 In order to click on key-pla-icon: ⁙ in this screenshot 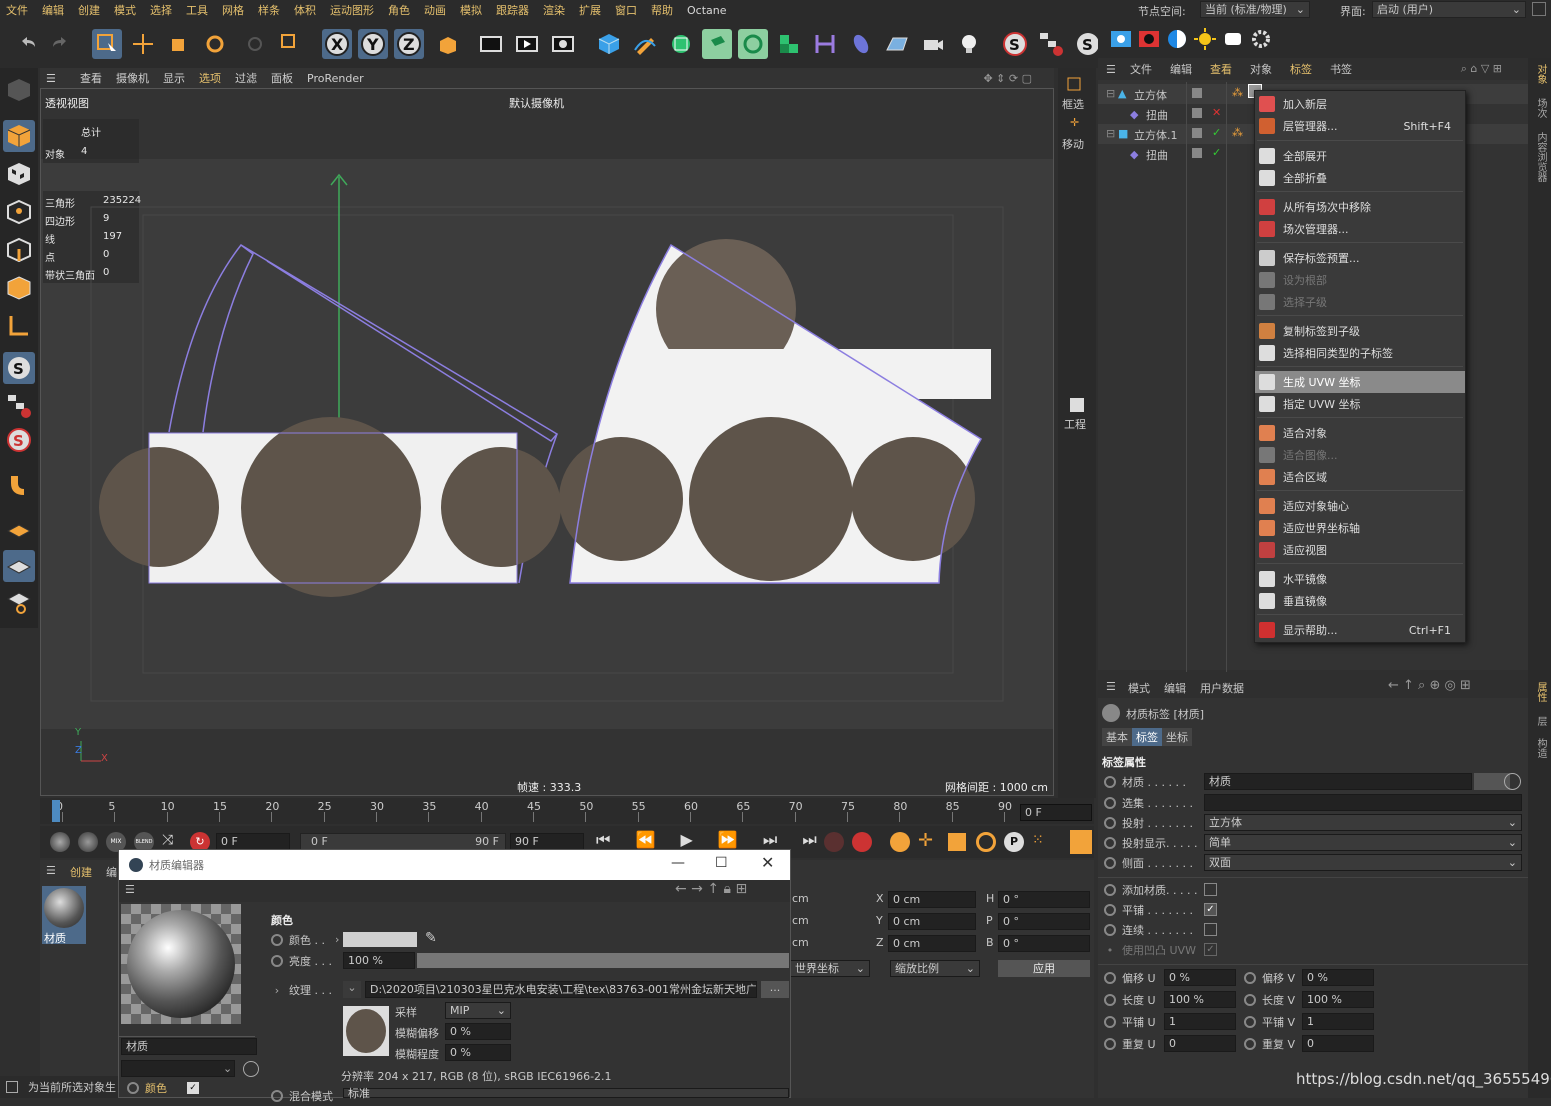, I will do `click(1038, 840)`.